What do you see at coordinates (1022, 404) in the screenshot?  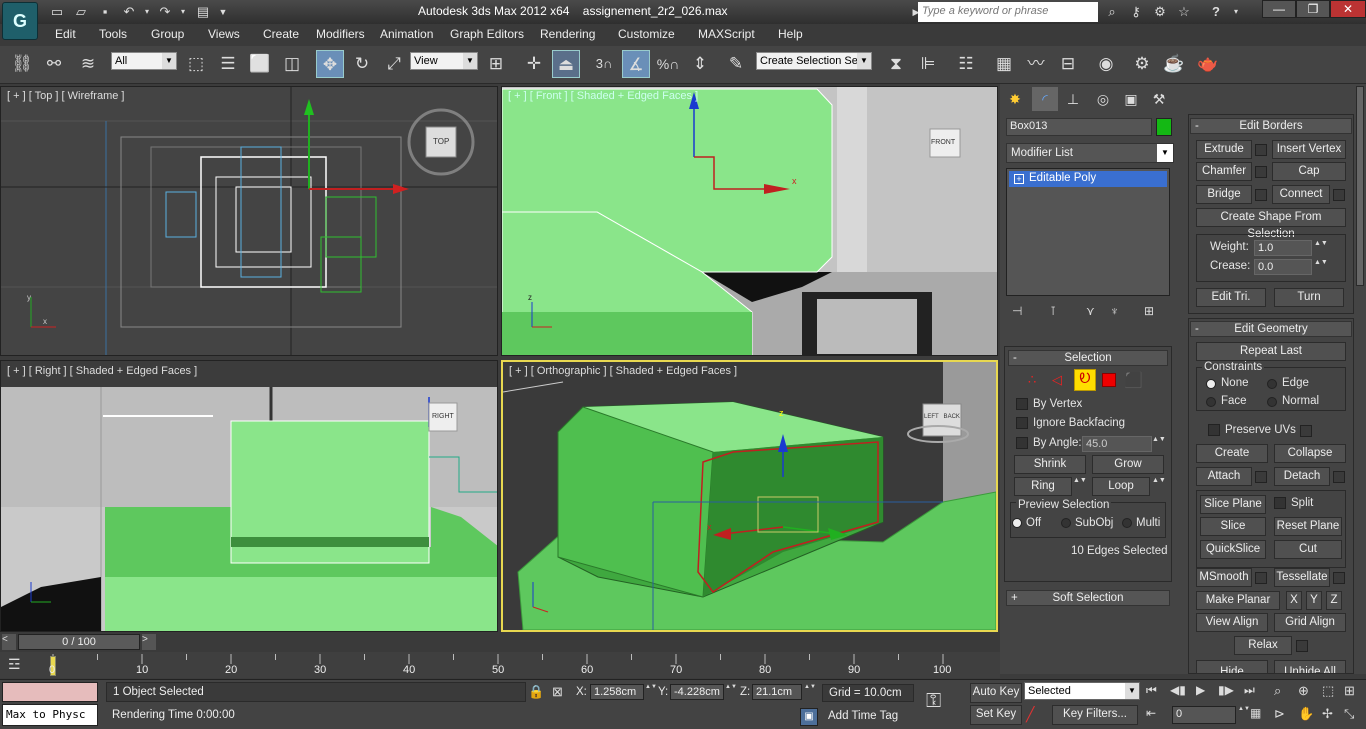 I see `by-vertex-checkbox` at bounding box center [1022, 404].